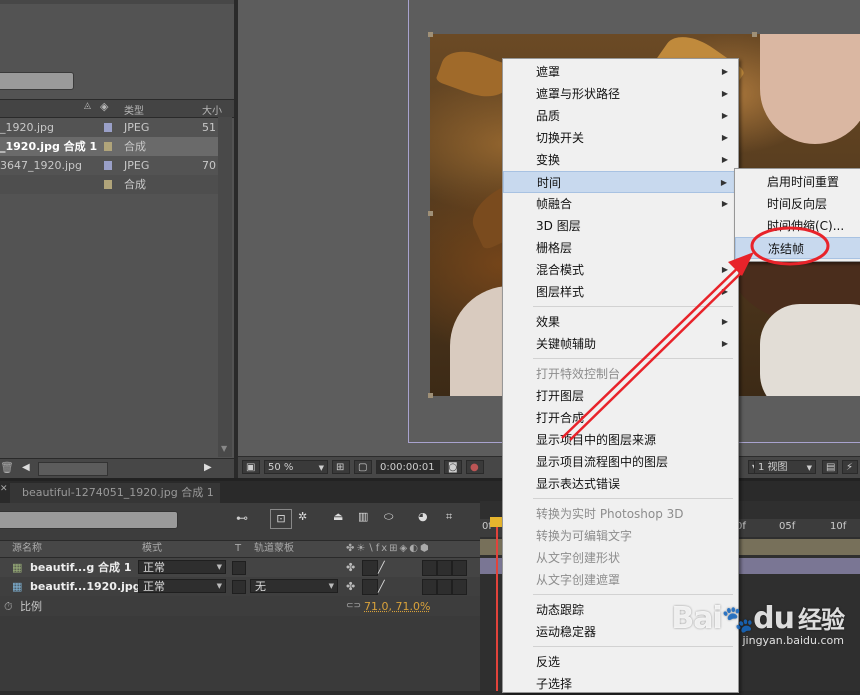  Describe the element at coordinates (821, 620) in the screenshot. I see `watermark-cn: 经验` at that location.